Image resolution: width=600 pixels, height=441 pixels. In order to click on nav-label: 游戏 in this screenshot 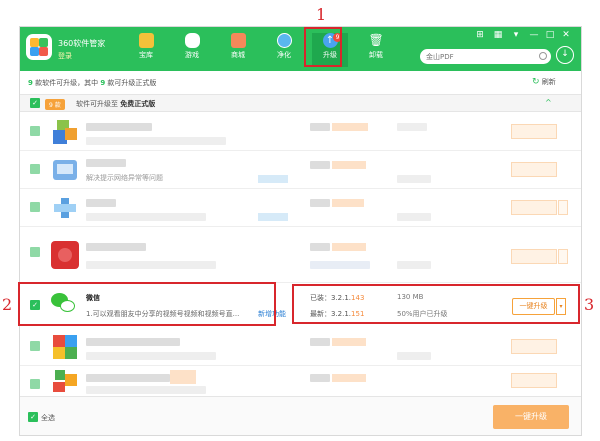, I will do `click(192, 55)`.